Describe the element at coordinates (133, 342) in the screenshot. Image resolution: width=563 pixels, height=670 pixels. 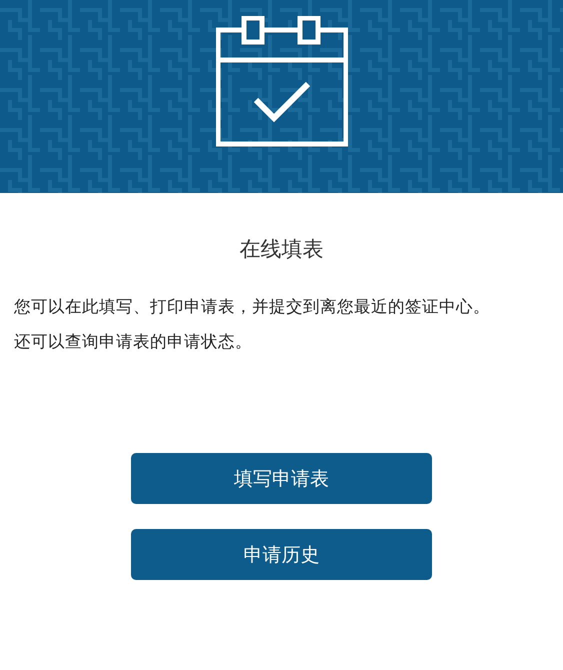
I see `description-text: 还可以查询申请表的申请状态。` at that location.